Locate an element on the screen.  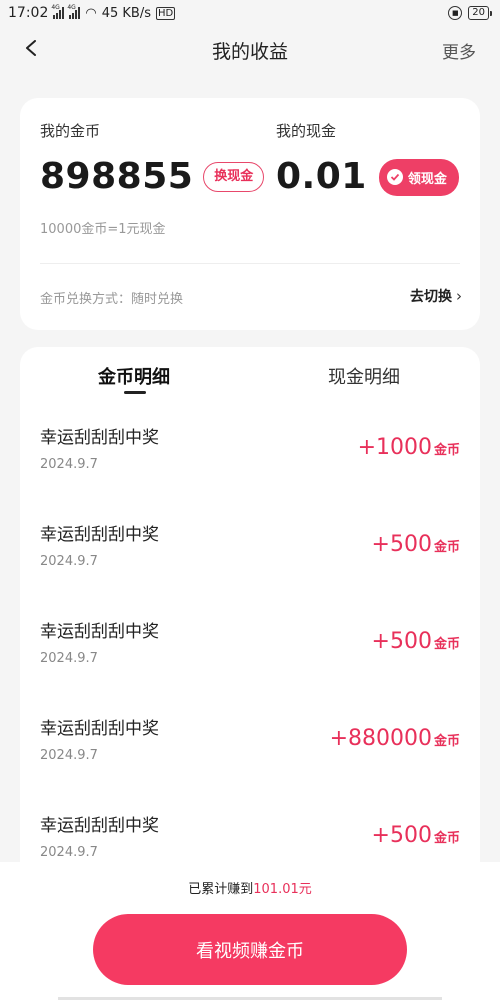
cash-balance: 0.01 is located at coordinates (321, 176).